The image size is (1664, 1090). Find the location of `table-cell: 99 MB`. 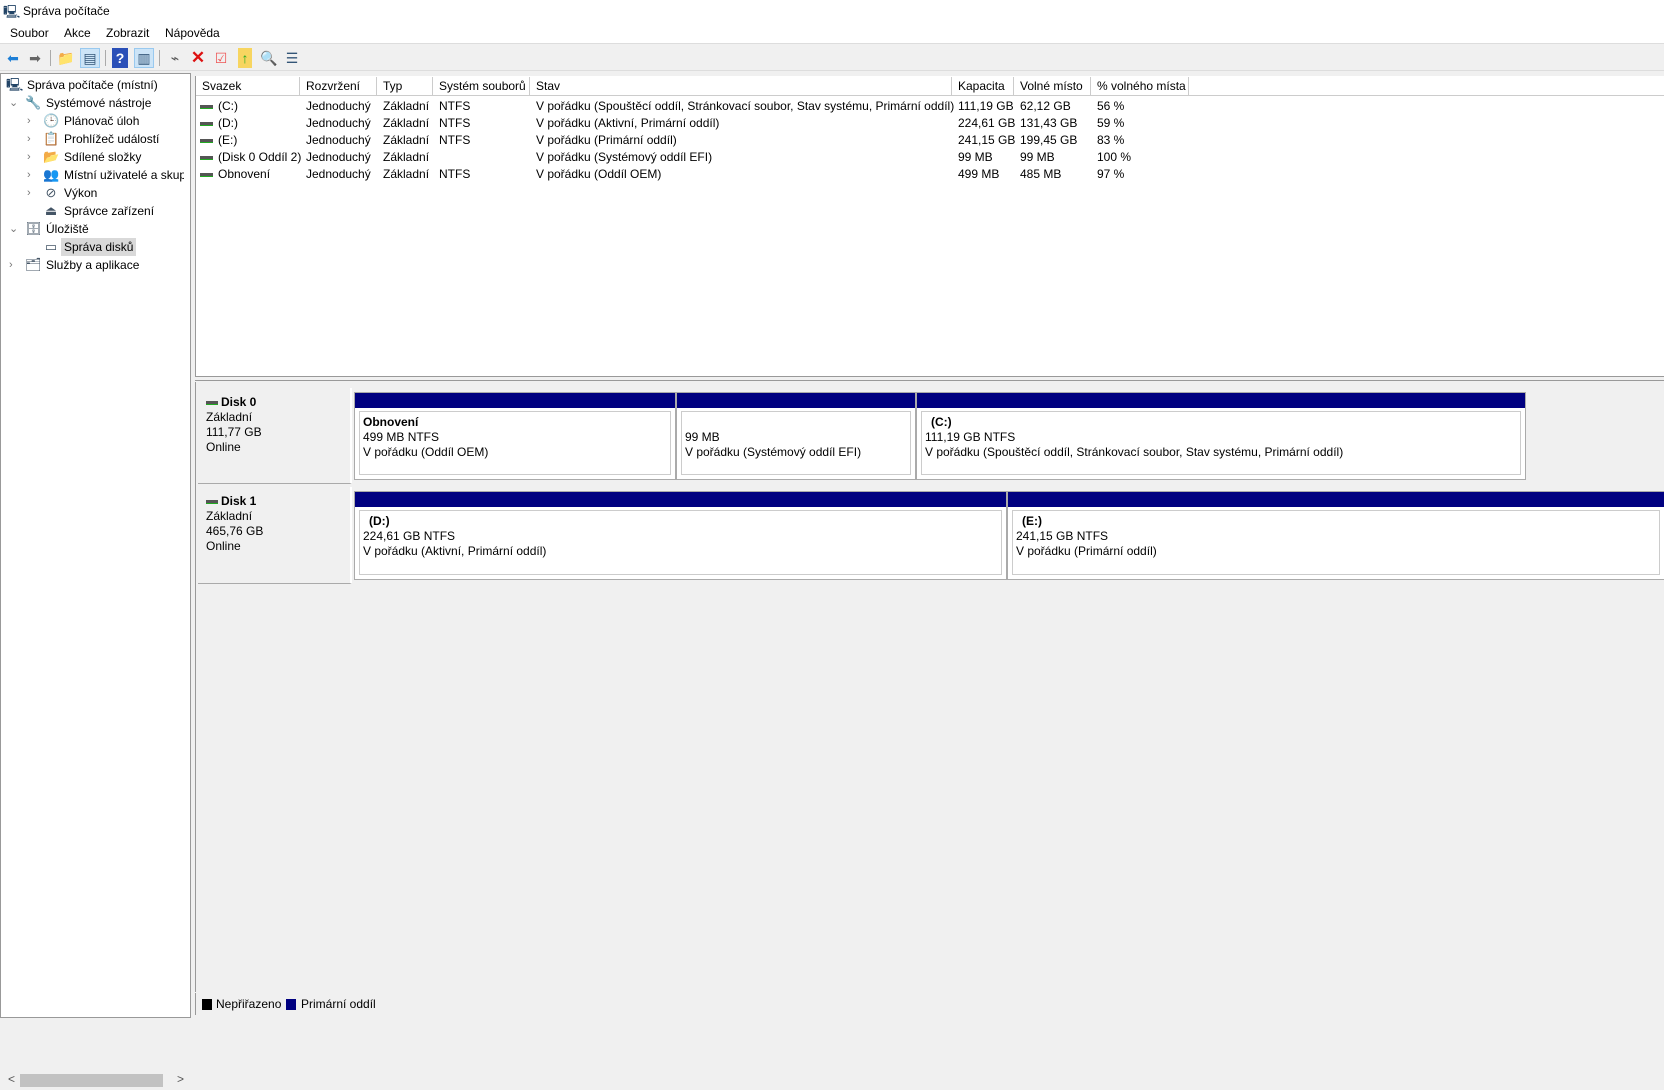

table-cell: 99 MB is located at coordinates (1037, 157).